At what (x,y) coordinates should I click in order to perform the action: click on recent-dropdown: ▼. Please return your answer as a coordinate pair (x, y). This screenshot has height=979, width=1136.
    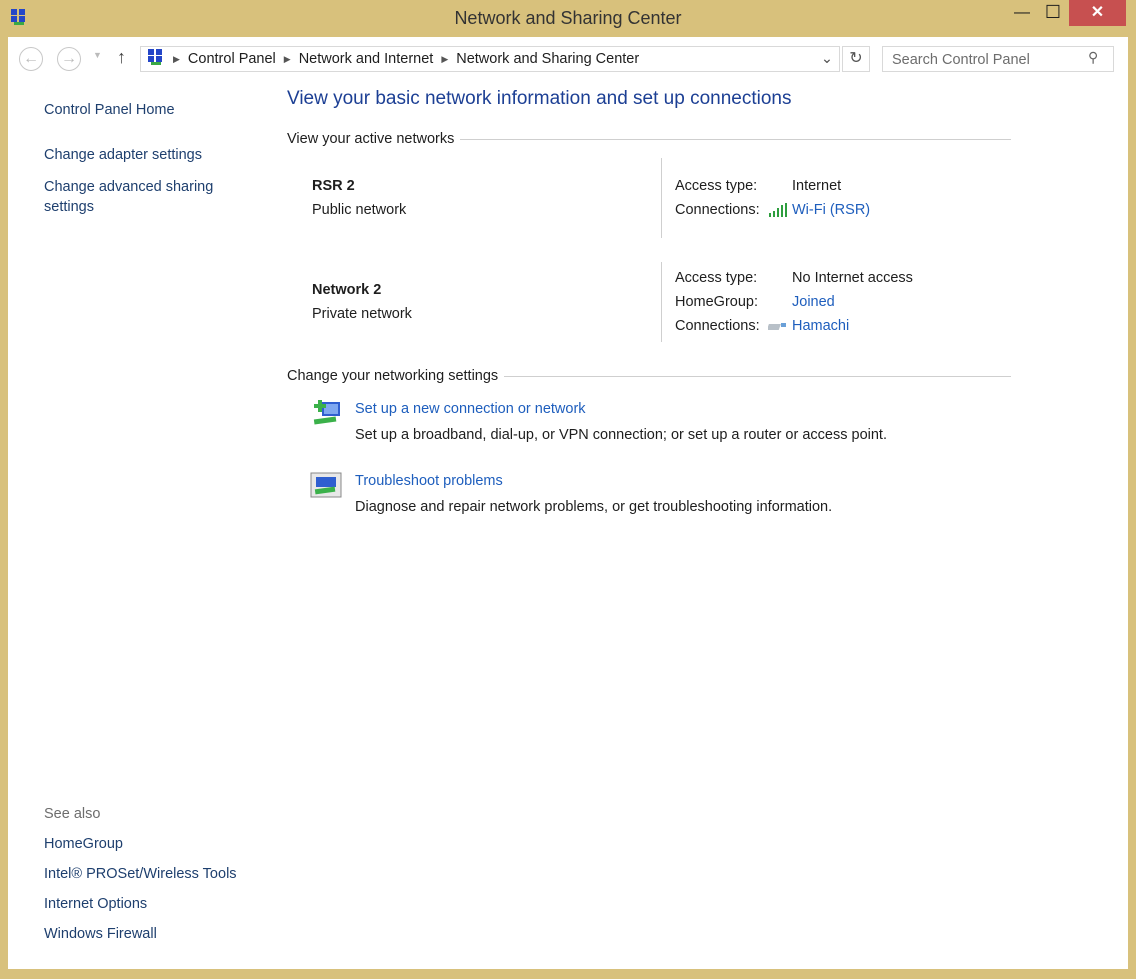
    Looking at the image, I should click on (97, 55).